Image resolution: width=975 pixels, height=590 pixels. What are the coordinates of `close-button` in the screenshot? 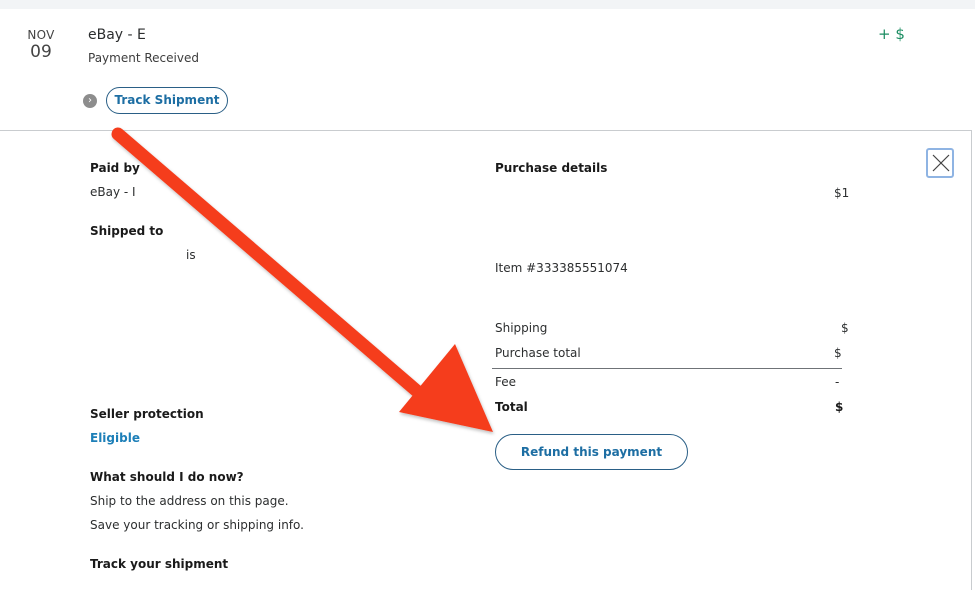 It's located at (940, 163).